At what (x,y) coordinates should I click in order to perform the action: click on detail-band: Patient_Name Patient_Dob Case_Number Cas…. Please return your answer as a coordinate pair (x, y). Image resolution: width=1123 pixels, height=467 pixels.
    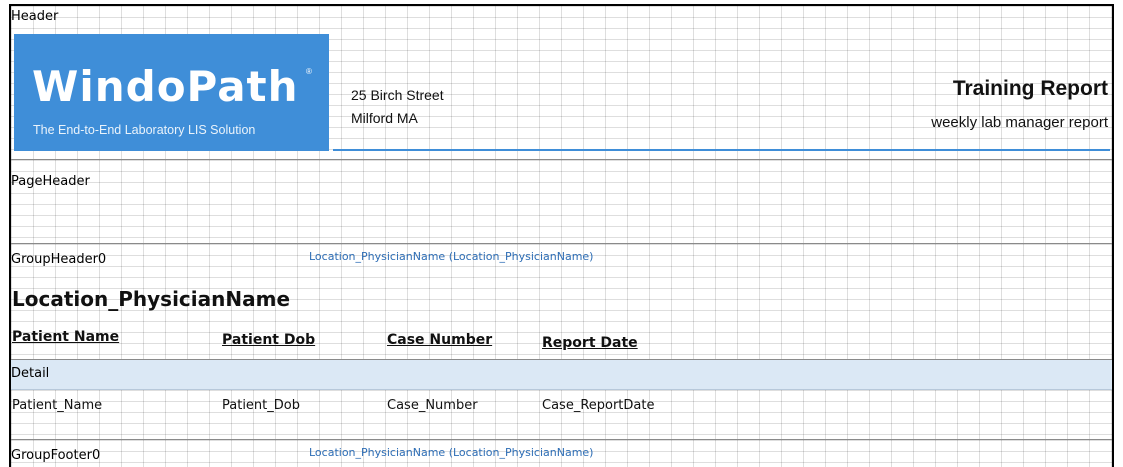
    Looking at the image, I should click on (561, 414).